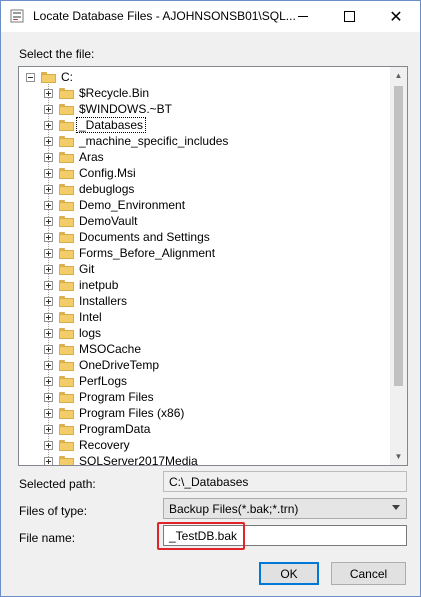 The image size is (421, 597). Describe the element at coordinates (110, 349) in the screenshot. I see `tree-folder-label: MSOCache` at that location.